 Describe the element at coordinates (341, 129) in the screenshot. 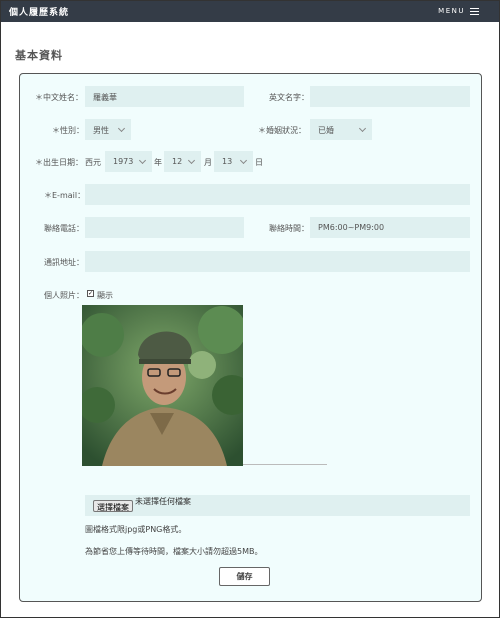

I see `marital-status-select: 已婚` at that location.